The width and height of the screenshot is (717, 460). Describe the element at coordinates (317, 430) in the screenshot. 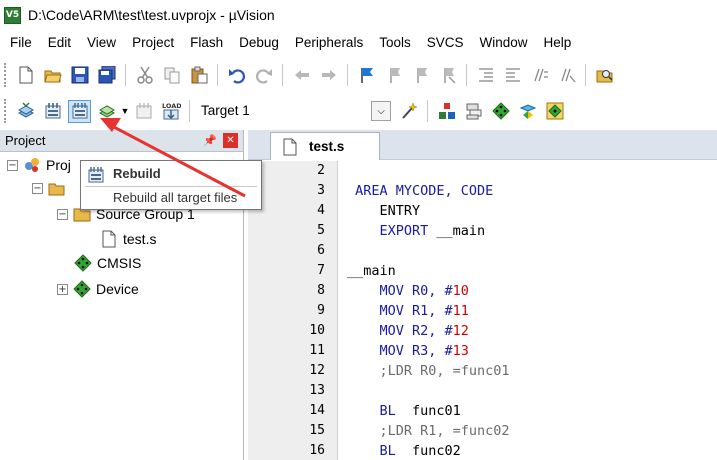

I see `line-number: 15` at that location.